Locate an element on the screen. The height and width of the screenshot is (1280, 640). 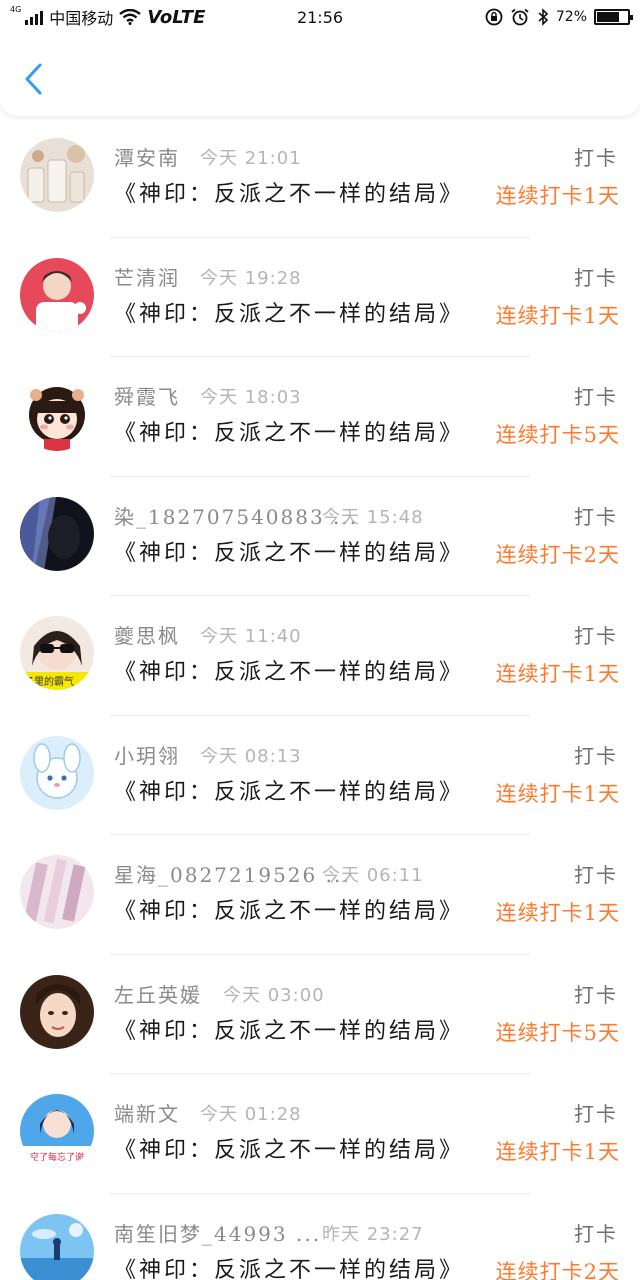
avatar-jars is located at coordinates (57, 175).